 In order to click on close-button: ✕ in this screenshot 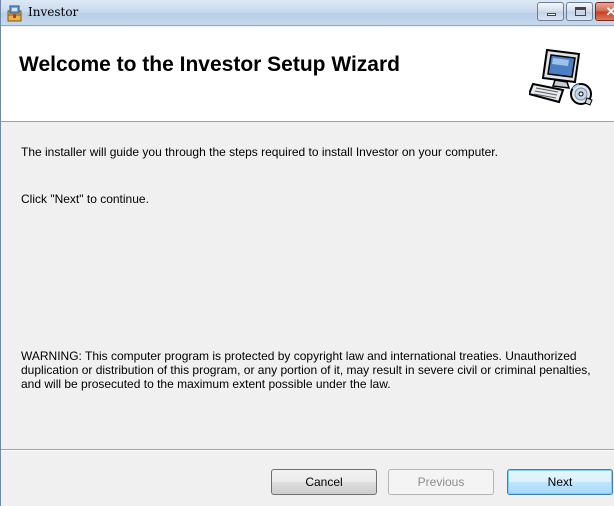, I will do `click(604, 11)`.